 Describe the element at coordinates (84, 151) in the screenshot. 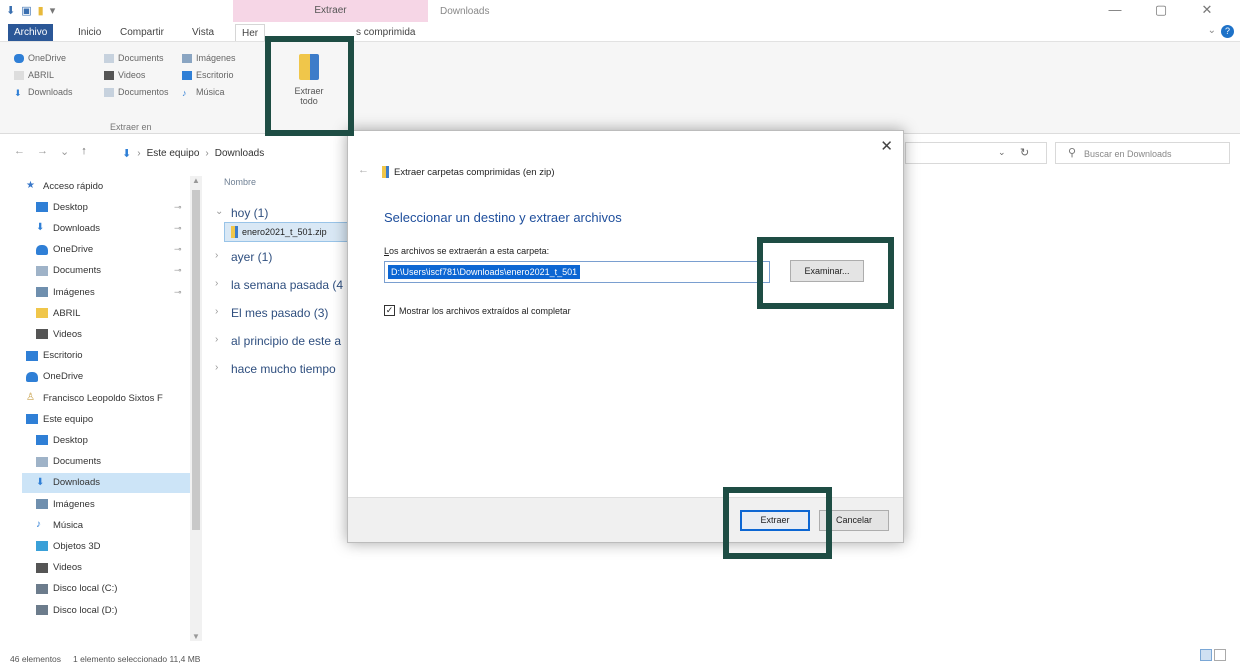

I see `up-arrow-icon: ↑` at that location.